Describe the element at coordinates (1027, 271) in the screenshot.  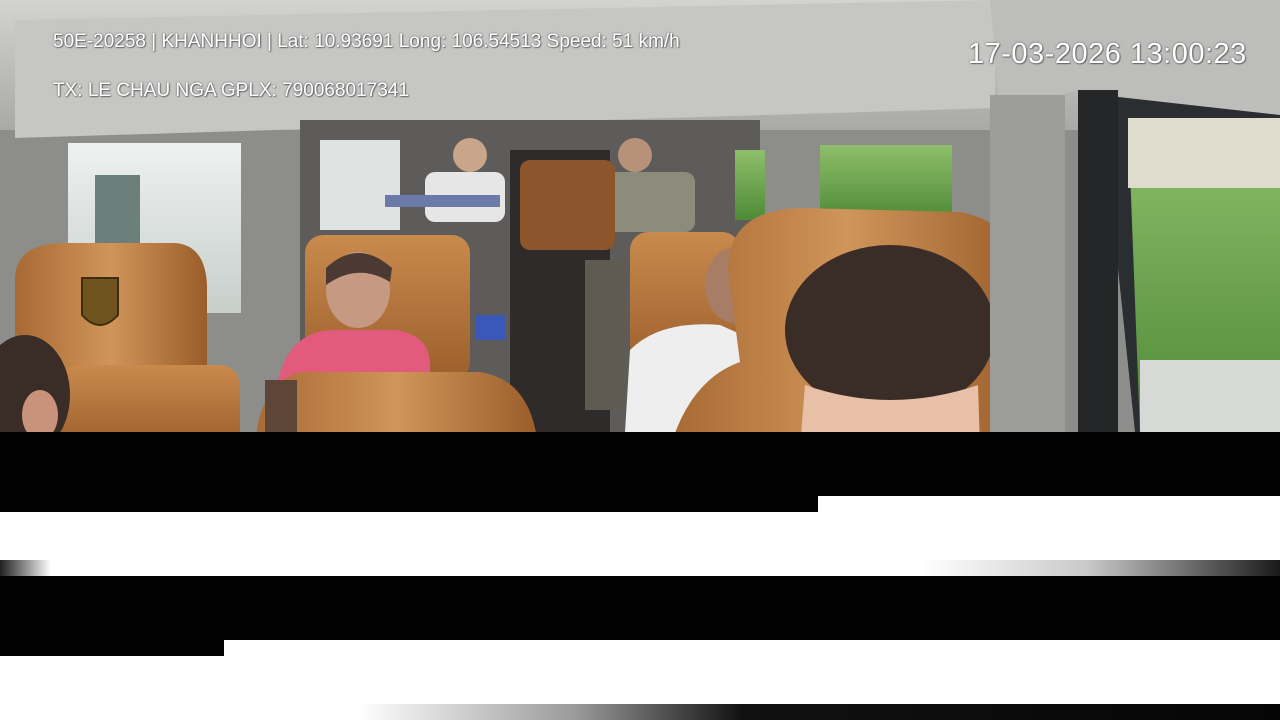
I see `b-pillar` at that location.